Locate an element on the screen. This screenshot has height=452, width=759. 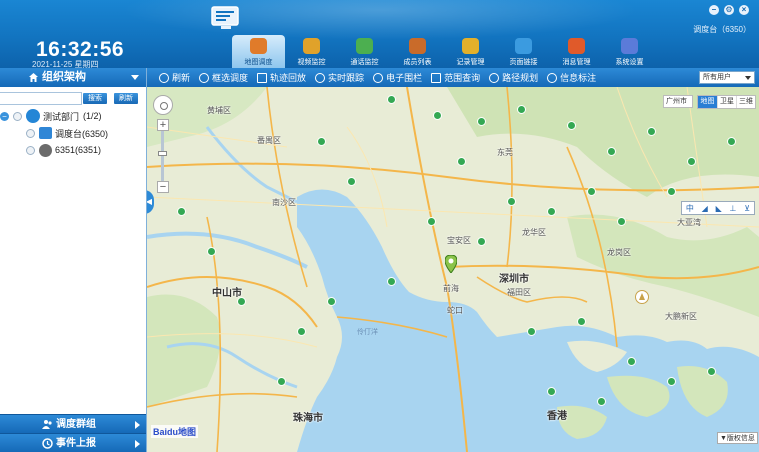
header-glow is located at coordinates (380, 20).